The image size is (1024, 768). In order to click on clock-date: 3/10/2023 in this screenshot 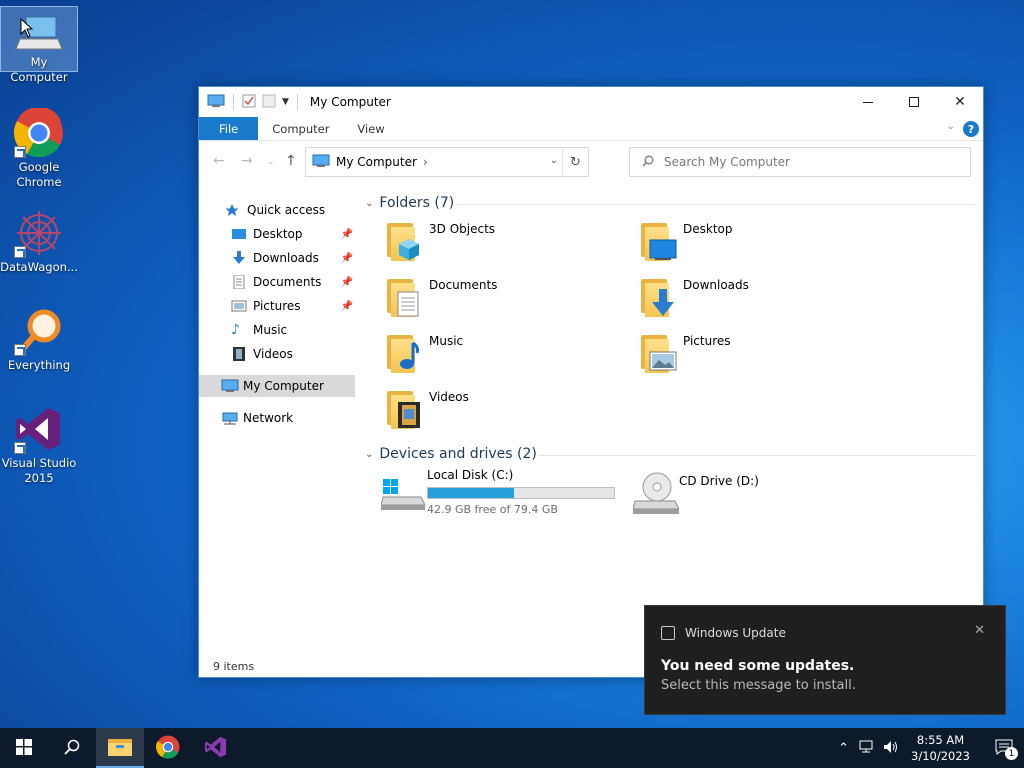, I will do `click(940, 756)`.